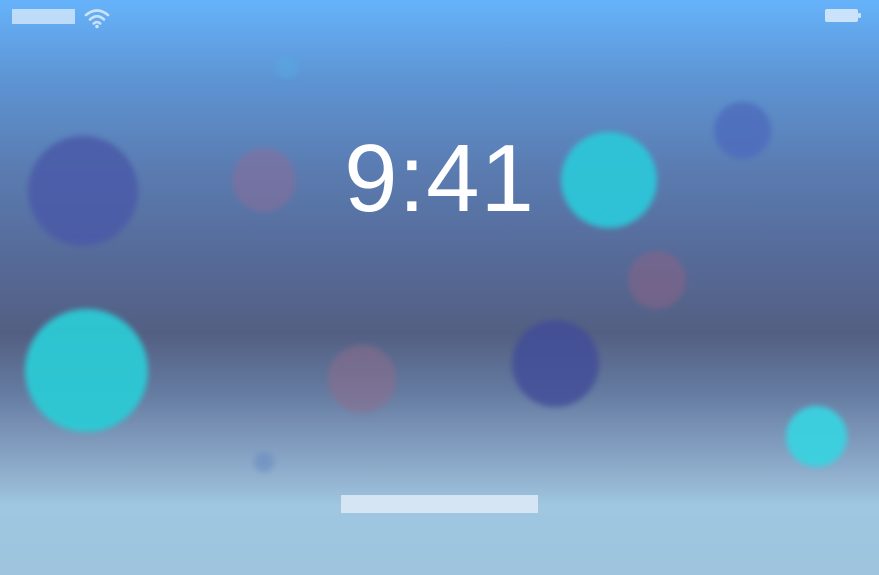  What do you see at coordinates (439, 178) in the screenshot?
I see `lock-clock: 9:41` at bounding box center [439, 178].